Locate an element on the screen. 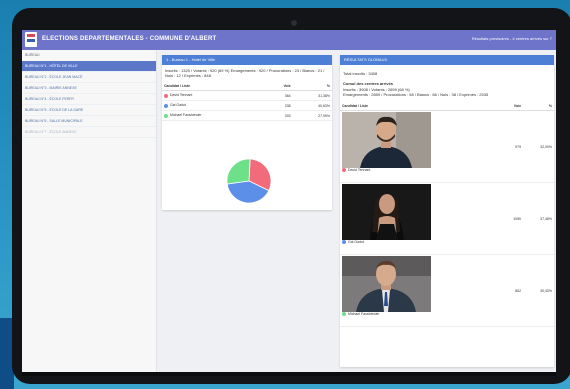  pie-slice-michael-fassbender is located at coordinates (238, 171).